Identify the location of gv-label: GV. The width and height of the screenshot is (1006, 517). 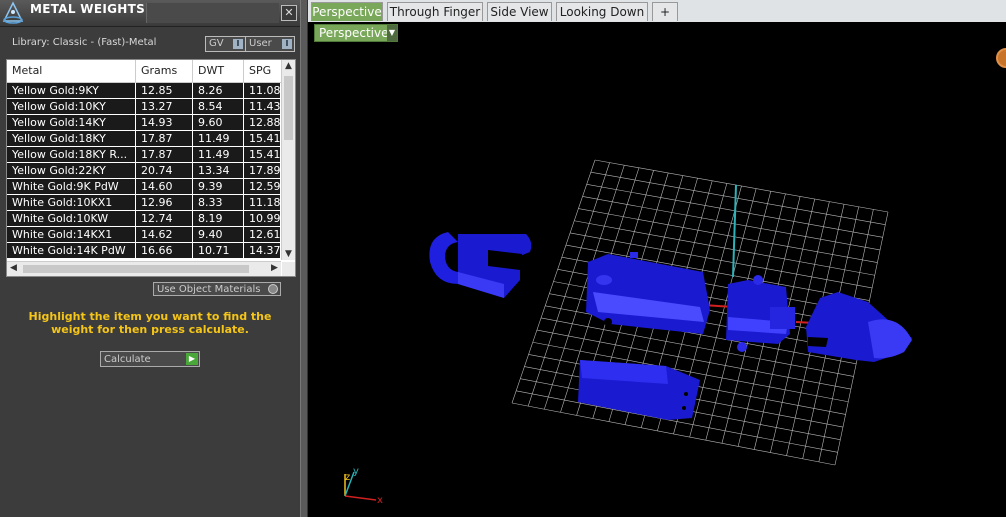
(216, 43).